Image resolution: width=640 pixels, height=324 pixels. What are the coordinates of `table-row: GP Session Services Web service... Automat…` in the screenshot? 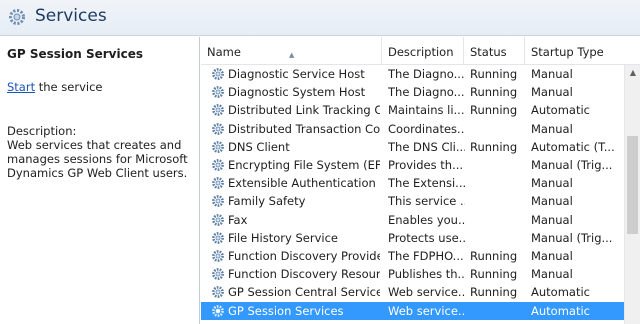 It's located at (412, 311).